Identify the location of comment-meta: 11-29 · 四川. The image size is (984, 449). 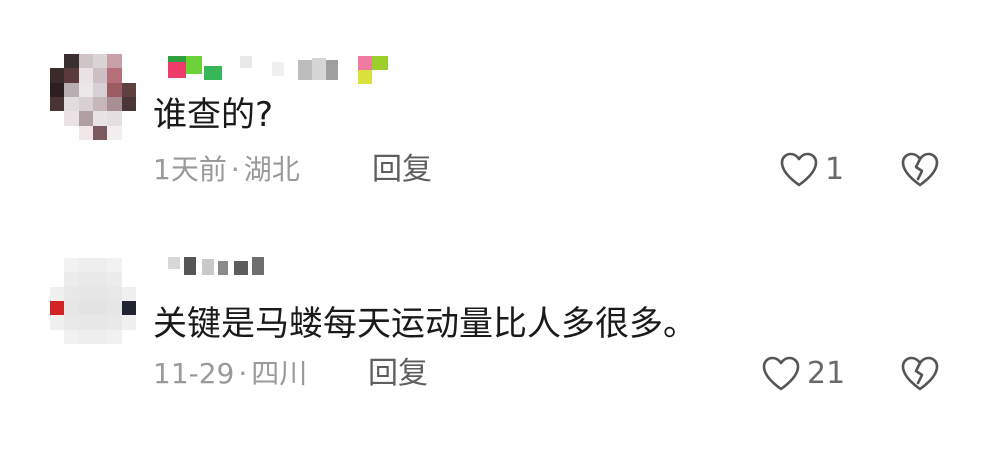
(230, 374).